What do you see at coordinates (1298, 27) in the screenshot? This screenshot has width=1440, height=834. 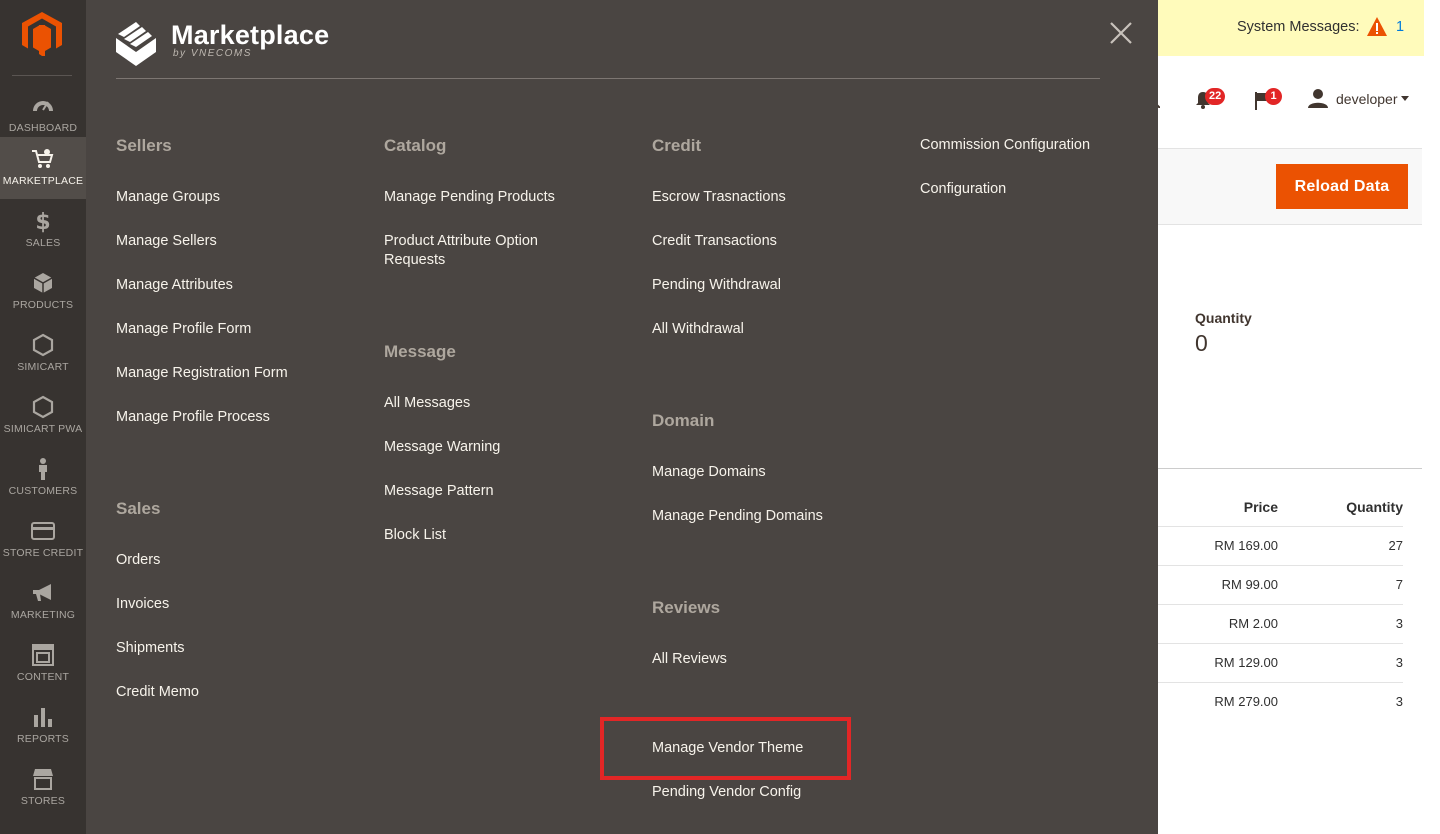 I see `system-messages-label: System Messages:` at bounding box center [1298, 27].